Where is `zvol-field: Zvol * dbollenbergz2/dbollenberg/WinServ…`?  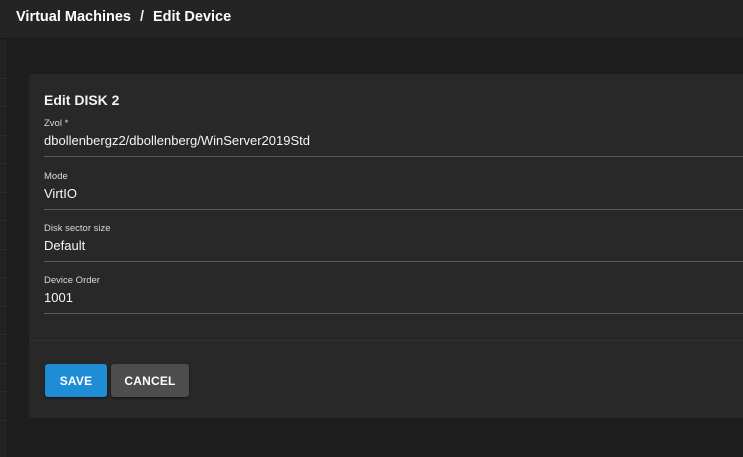 zvol-field: Zvol * dbollenbergz2/dbollenberg/WinServ… is located at coordinates (393, 137).